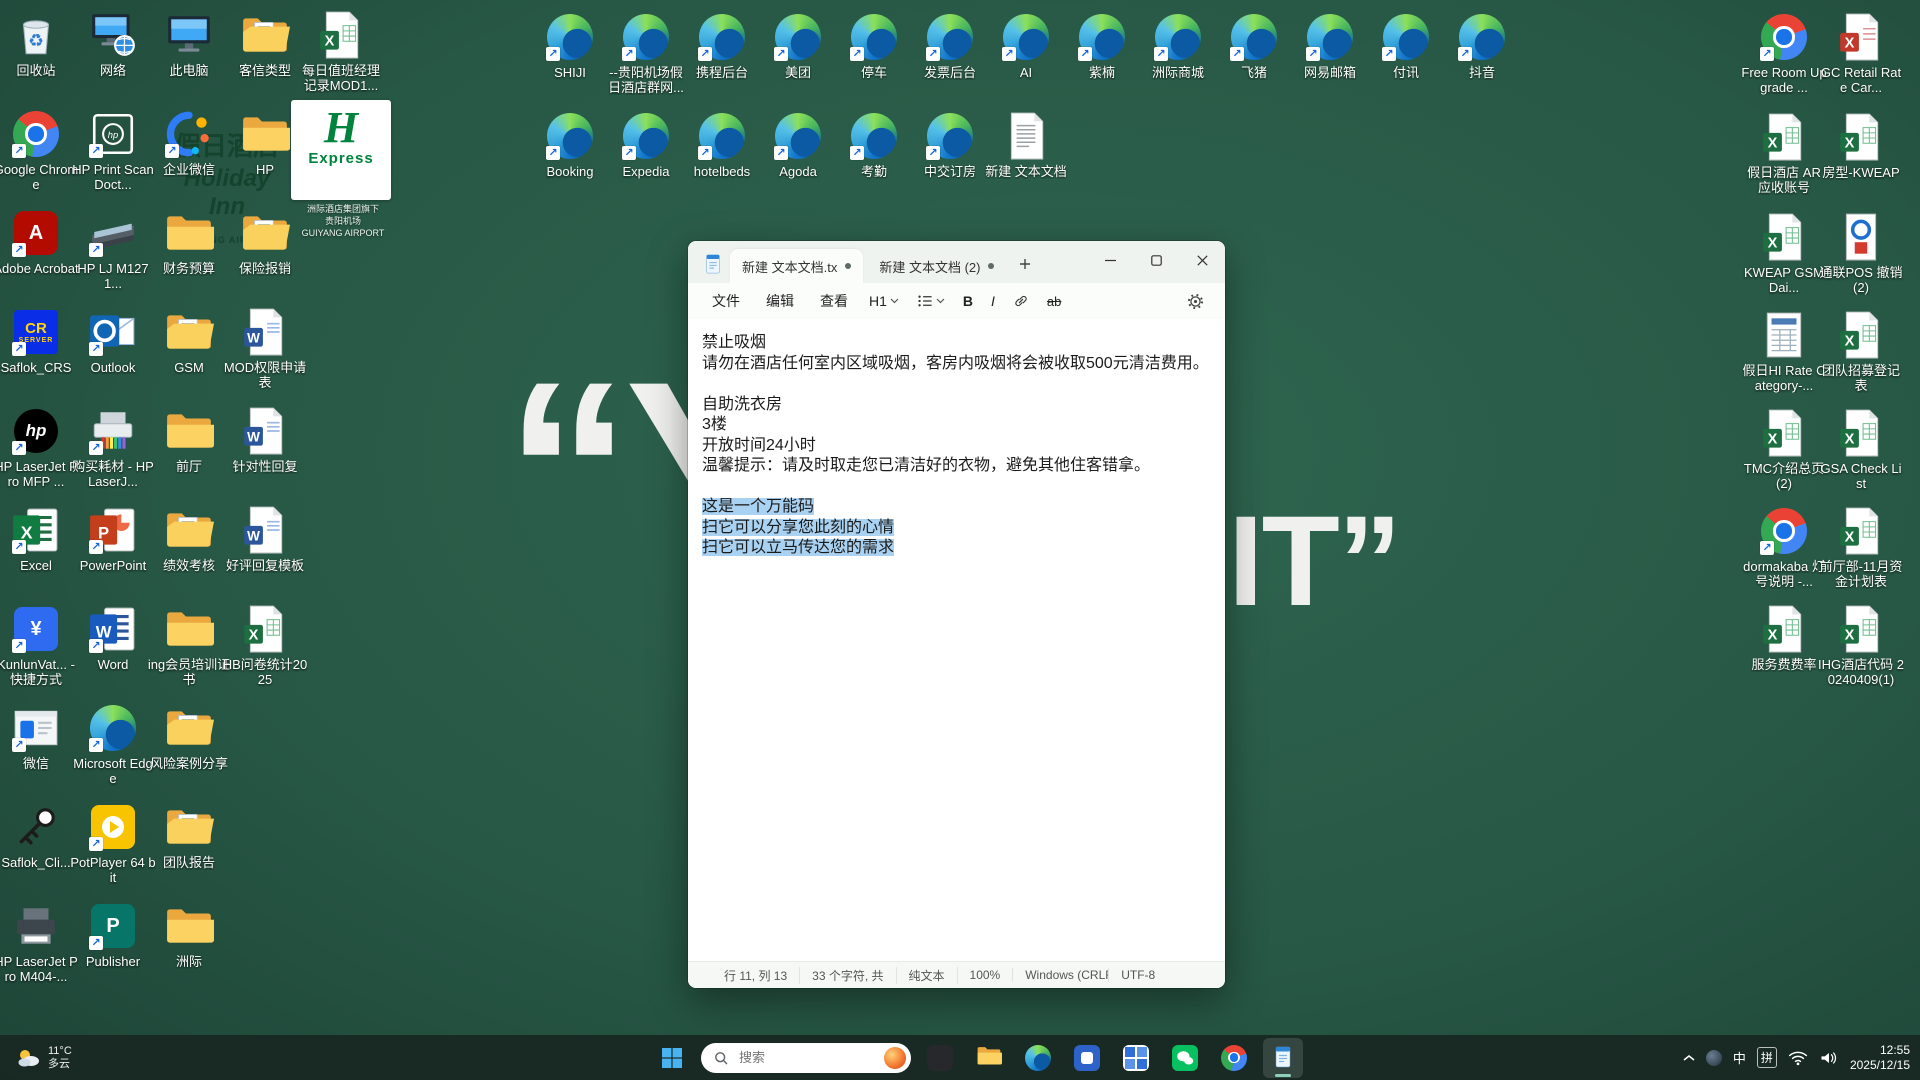 This screenshot has width=1920, height=1080. What do you see at coordinates (1784, 449) in the screenshot?
I see `desktop-icon: X TMC介绍总页(2)` at bounding box center [1784, 449].